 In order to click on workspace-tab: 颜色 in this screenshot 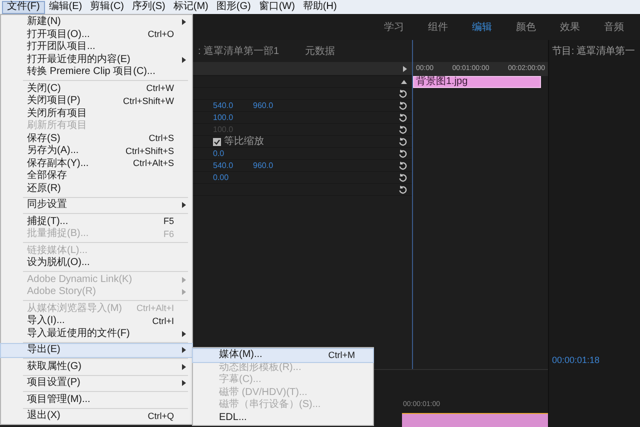, I will do `click(526, 27)`.